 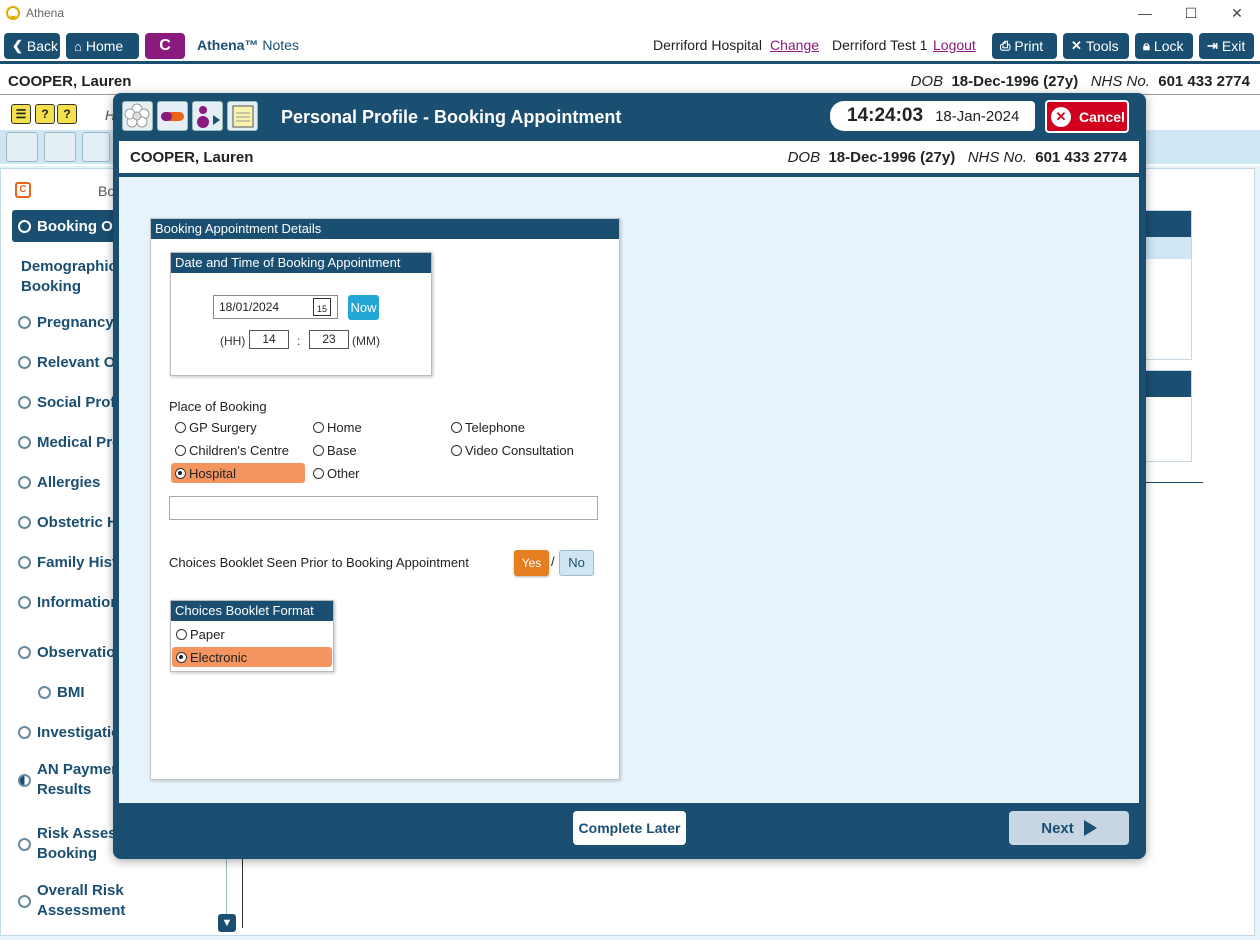 What do you see at coordinates (80, 402) in the screenshot?
I see `sidebar-item-label: Social Profil` at bounding box center [80, 402].